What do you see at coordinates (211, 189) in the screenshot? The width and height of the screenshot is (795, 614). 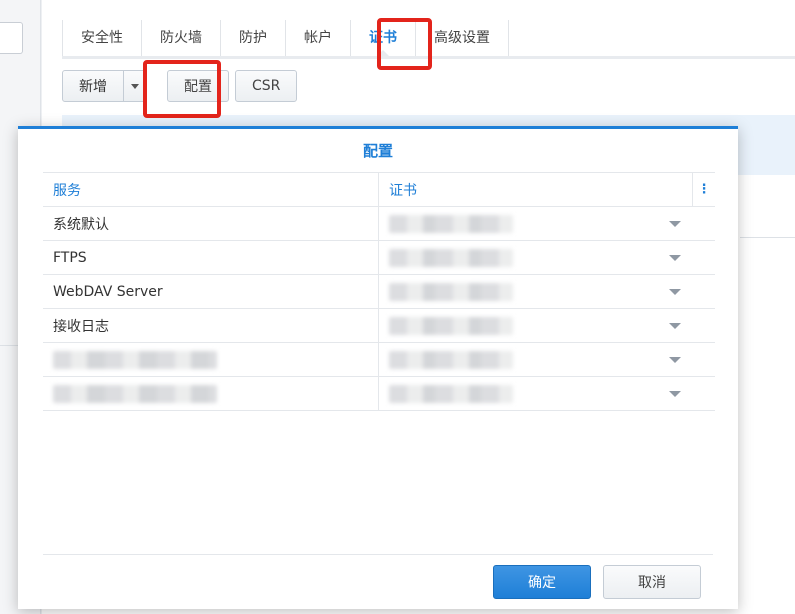 I see `column-header-service: 服务` at bounding box center [211, 189].